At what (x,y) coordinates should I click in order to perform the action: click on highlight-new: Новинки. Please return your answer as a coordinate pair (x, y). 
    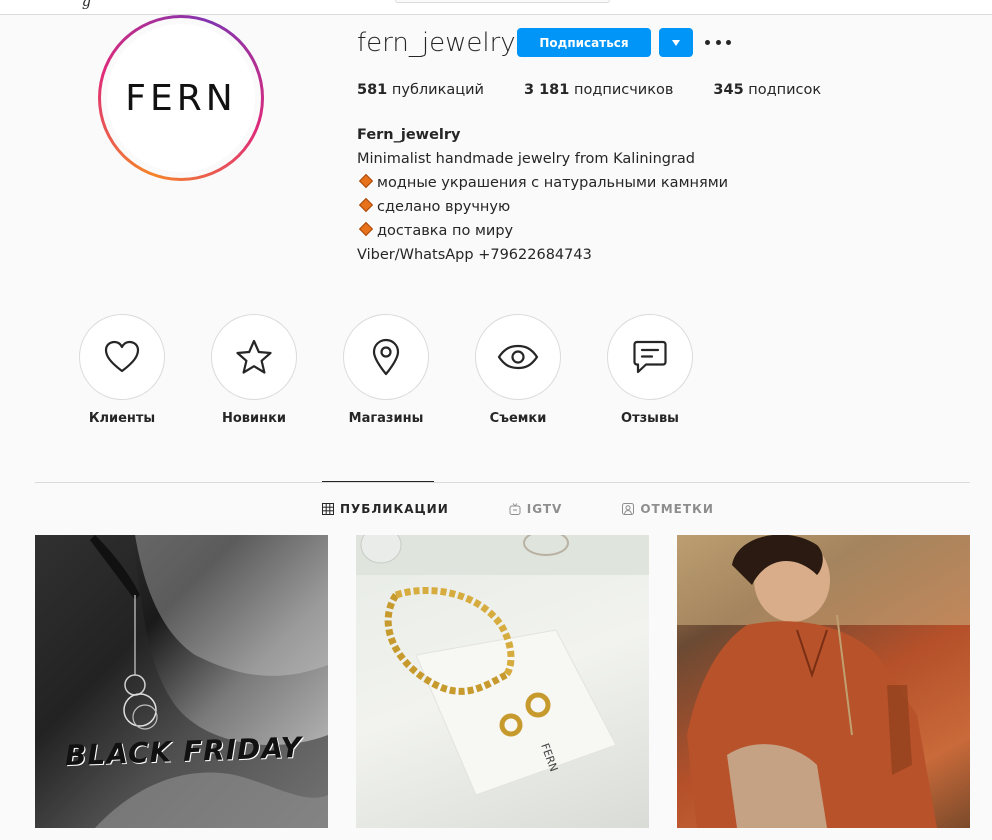
    Looking at the image, I should click on (254, 370).